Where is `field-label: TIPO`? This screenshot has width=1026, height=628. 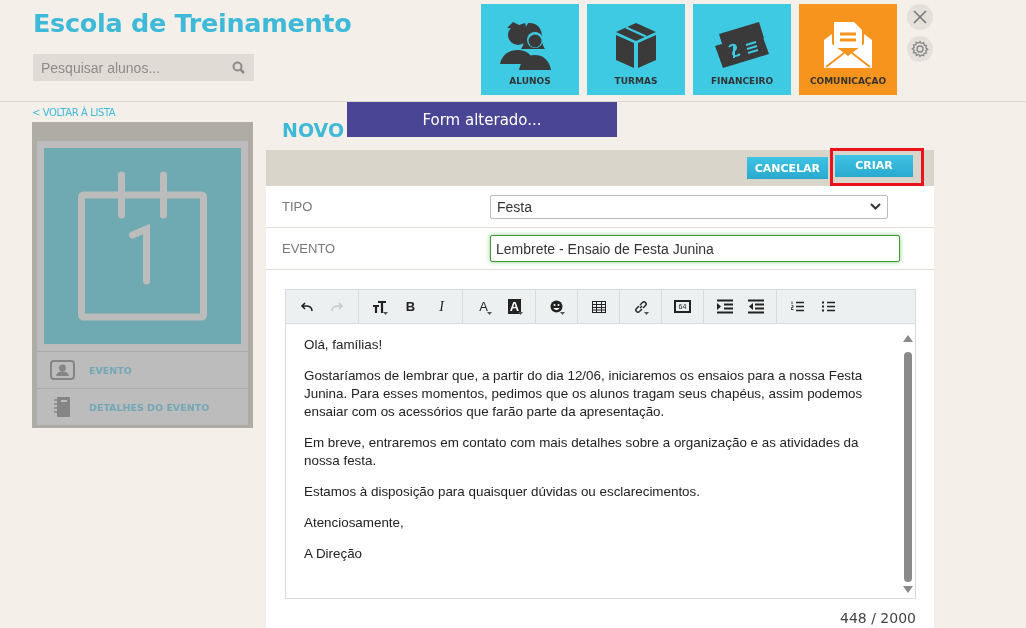
field-label: TIPO is located at coordinates (298, 206).